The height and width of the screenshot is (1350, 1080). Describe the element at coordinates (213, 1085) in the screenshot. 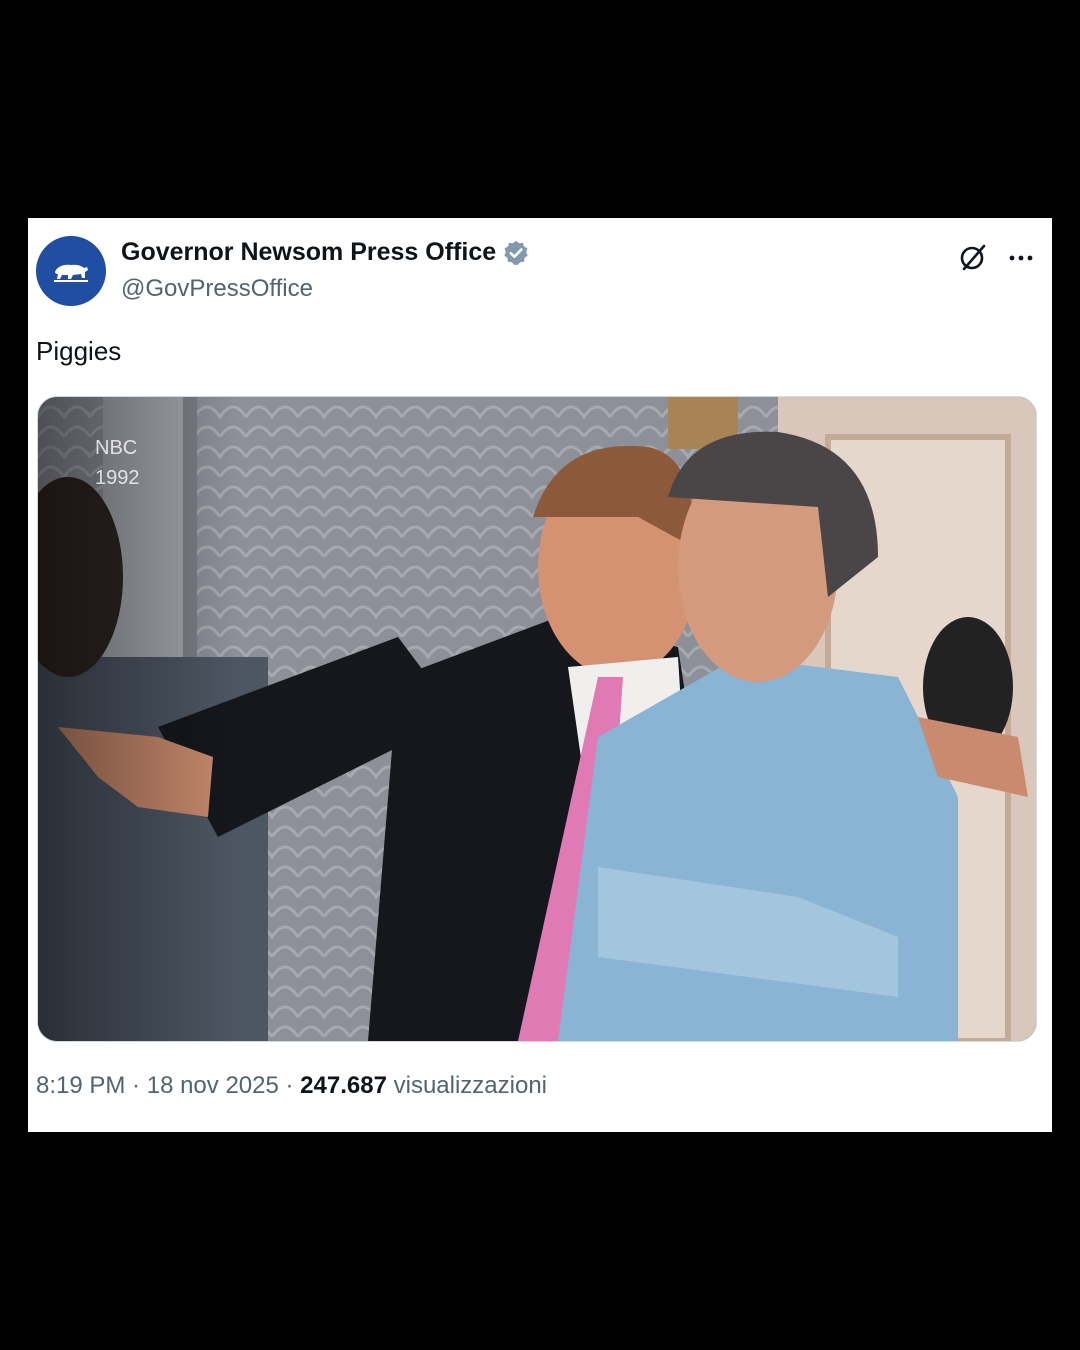

I see `tweet-date: 18 nov 2025` at that location.